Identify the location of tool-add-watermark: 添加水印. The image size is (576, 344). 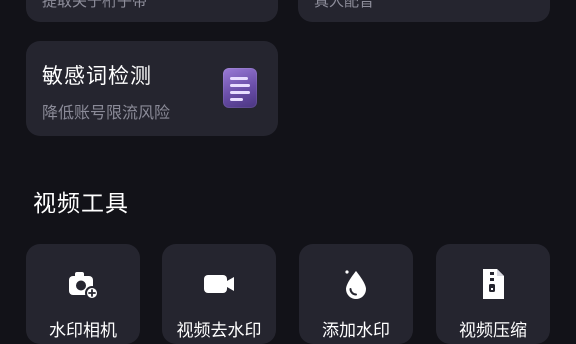
(356, 294).